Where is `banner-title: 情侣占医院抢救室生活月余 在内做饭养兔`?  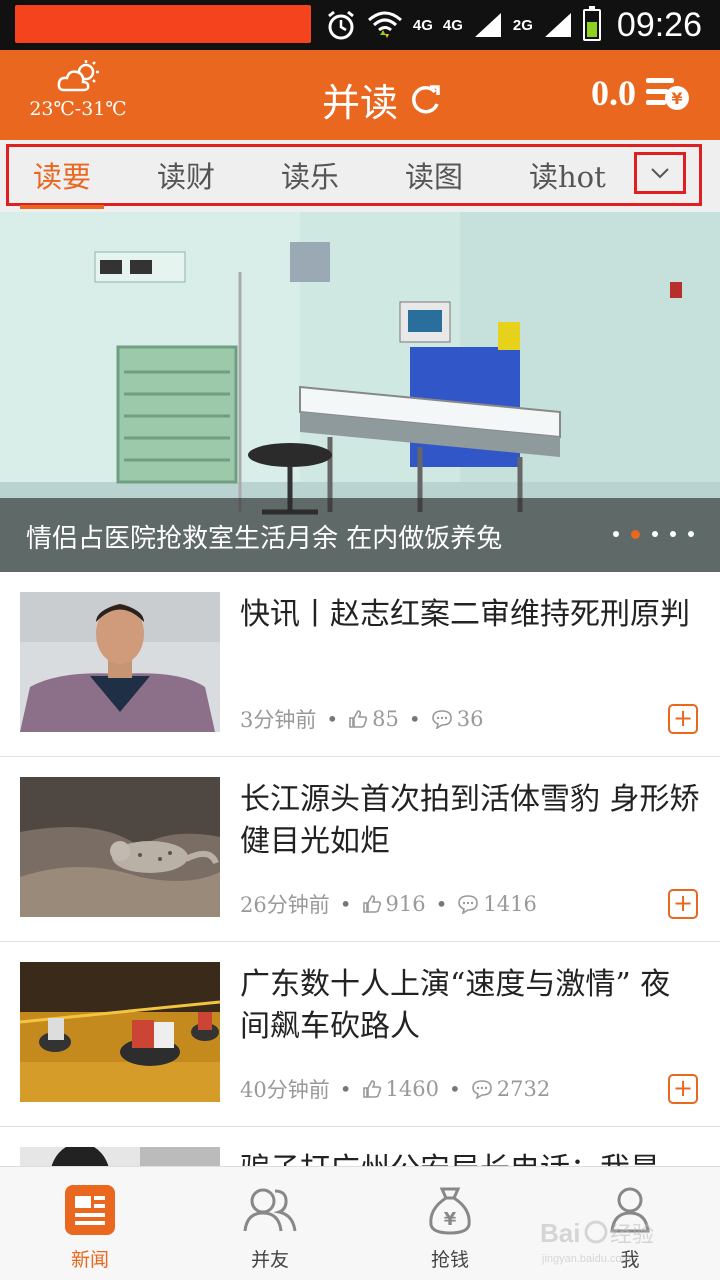 banner-title: 情侣占医院抢救室生活月余 在内做饭养兔 is located at coordinates (264, 539).